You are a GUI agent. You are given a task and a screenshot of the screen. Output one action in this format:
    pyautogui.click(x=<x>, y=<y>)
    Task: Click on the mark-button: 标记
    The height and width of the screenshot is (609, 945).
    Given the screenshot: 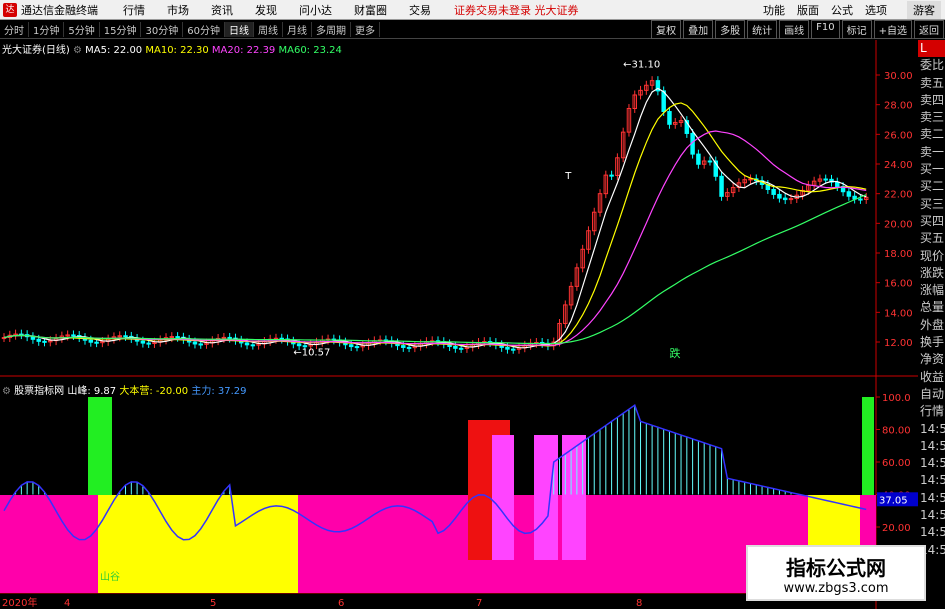 What is the action you would take?
    pyautogui.click(x=856, y=29)
    